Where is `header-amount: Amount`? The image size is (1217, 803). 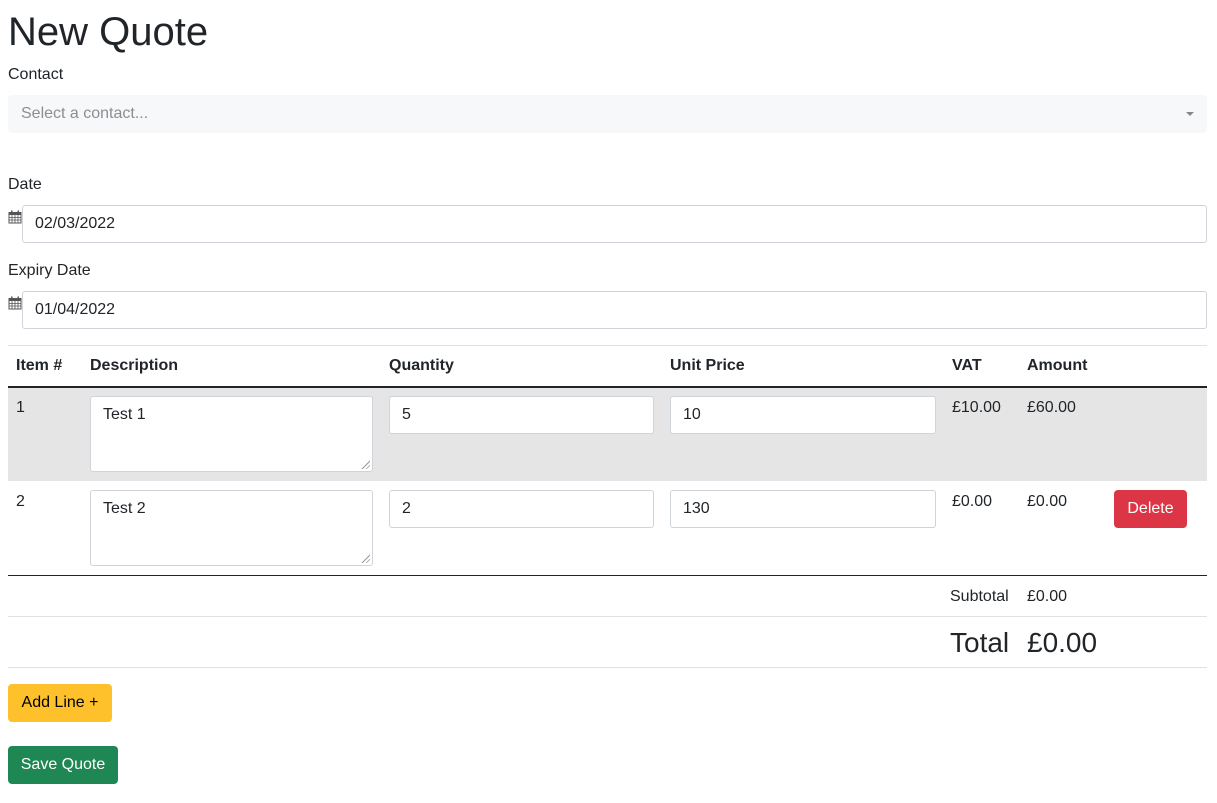
header-amount: Amount is located at coordinates (1057, 365).